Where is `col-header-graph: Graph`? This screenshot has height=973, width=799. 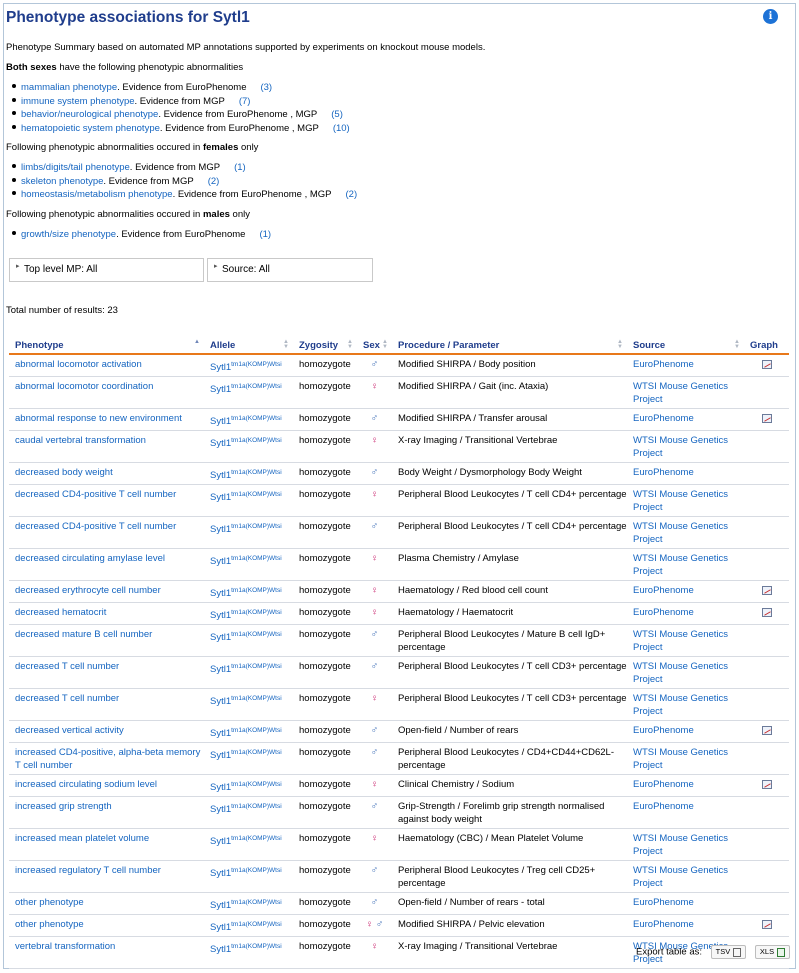 col-header-graph: Graph is located at coordinates (766, 346).